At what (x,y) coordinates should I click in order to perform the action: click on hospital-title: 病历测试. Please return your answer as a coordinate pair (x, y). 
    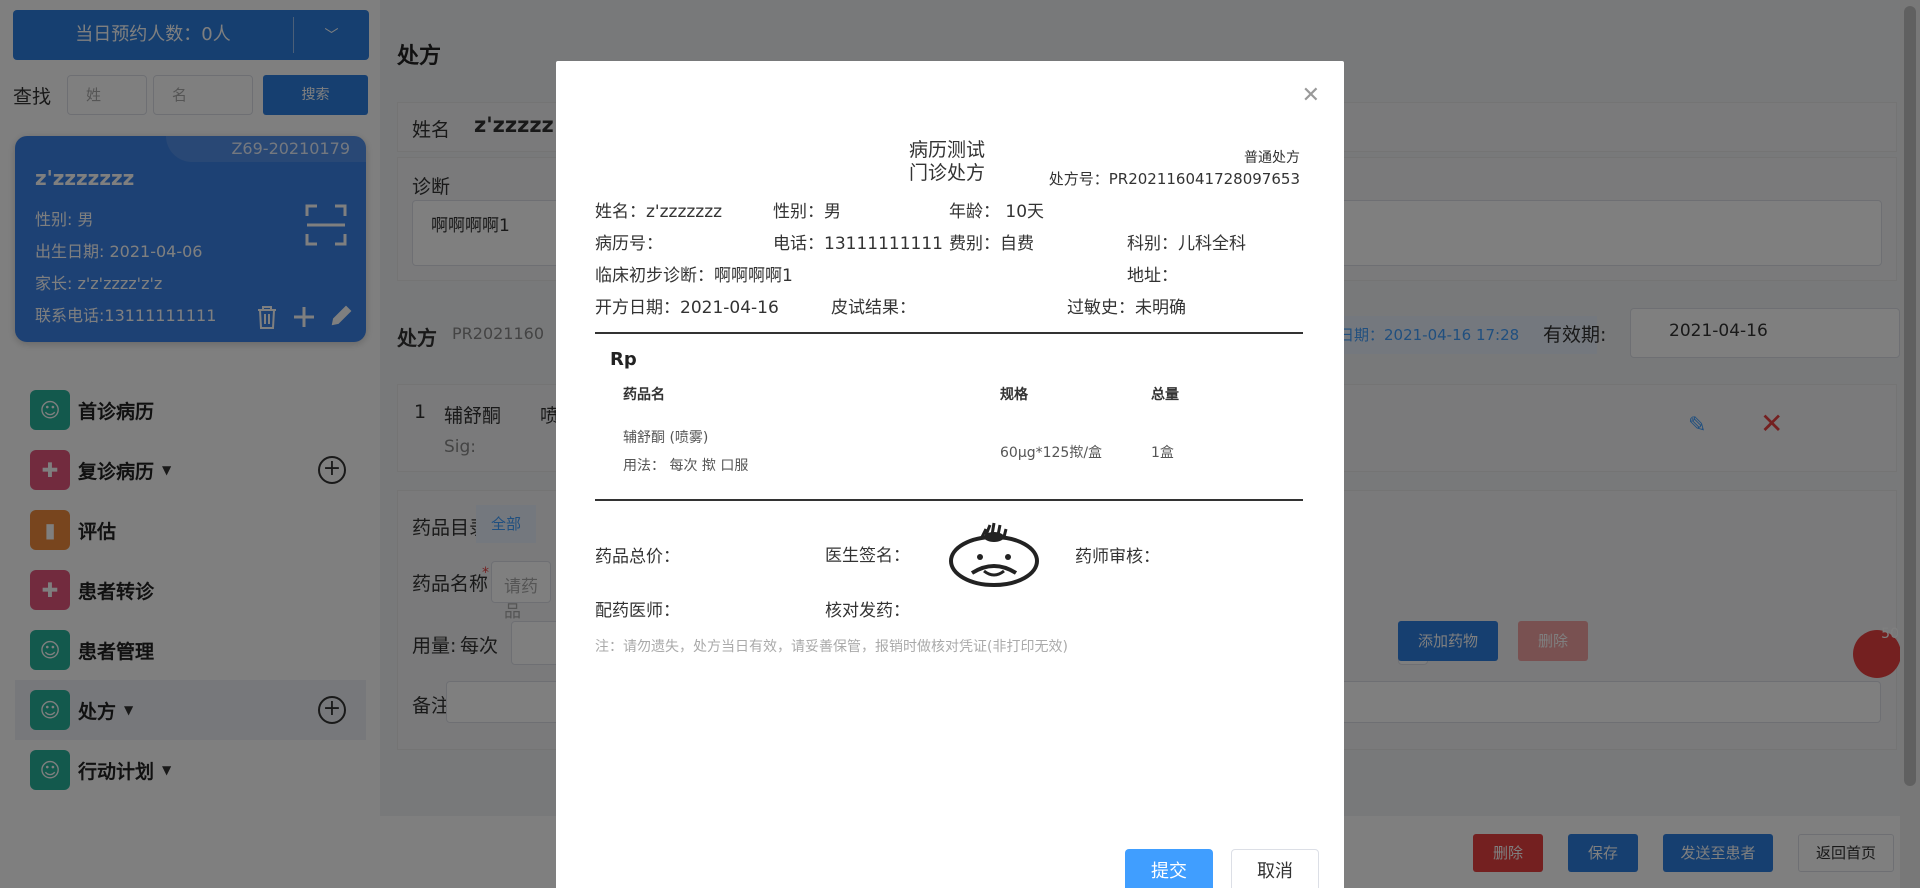
    Looking at the image, I should click on (947, 150).